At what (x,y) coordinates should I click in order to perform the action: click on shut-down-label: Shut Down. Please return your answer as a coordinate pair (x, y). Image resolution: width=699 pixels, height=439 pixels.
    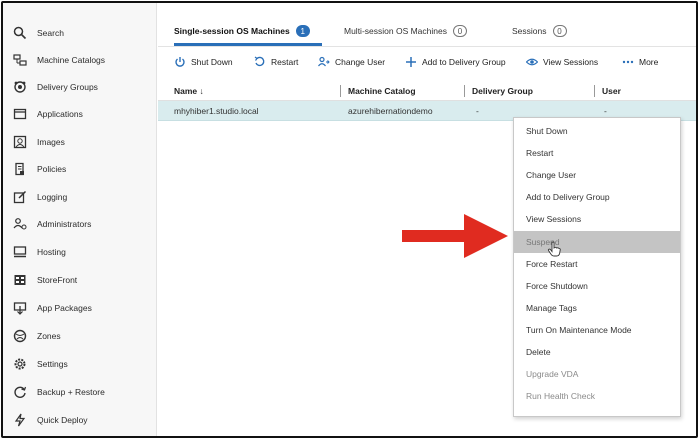
    Looking at the image, I should click on (212, 62).